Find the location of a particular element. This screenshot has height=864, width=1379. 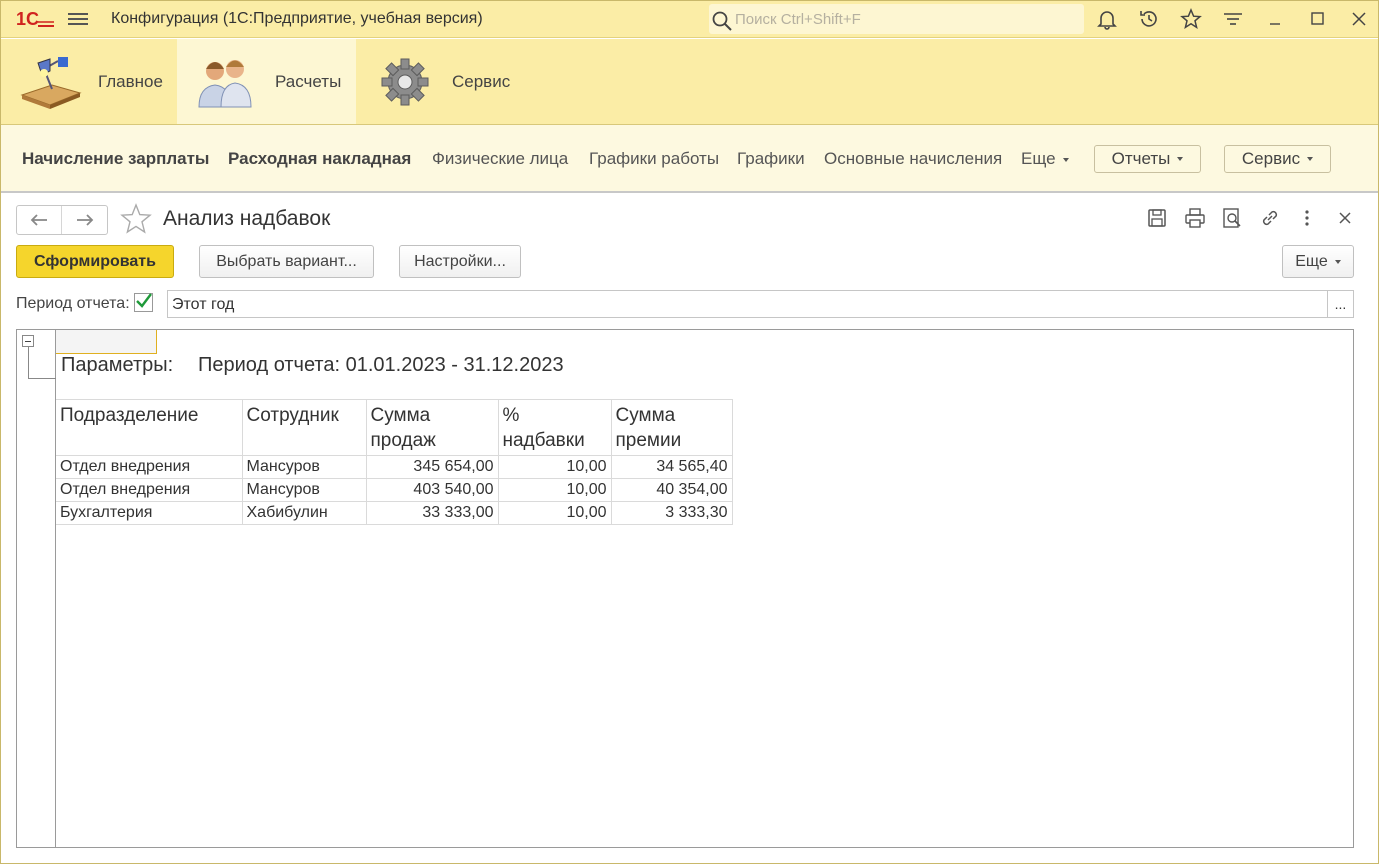

history-icon is located at coordinates (1149, 19).